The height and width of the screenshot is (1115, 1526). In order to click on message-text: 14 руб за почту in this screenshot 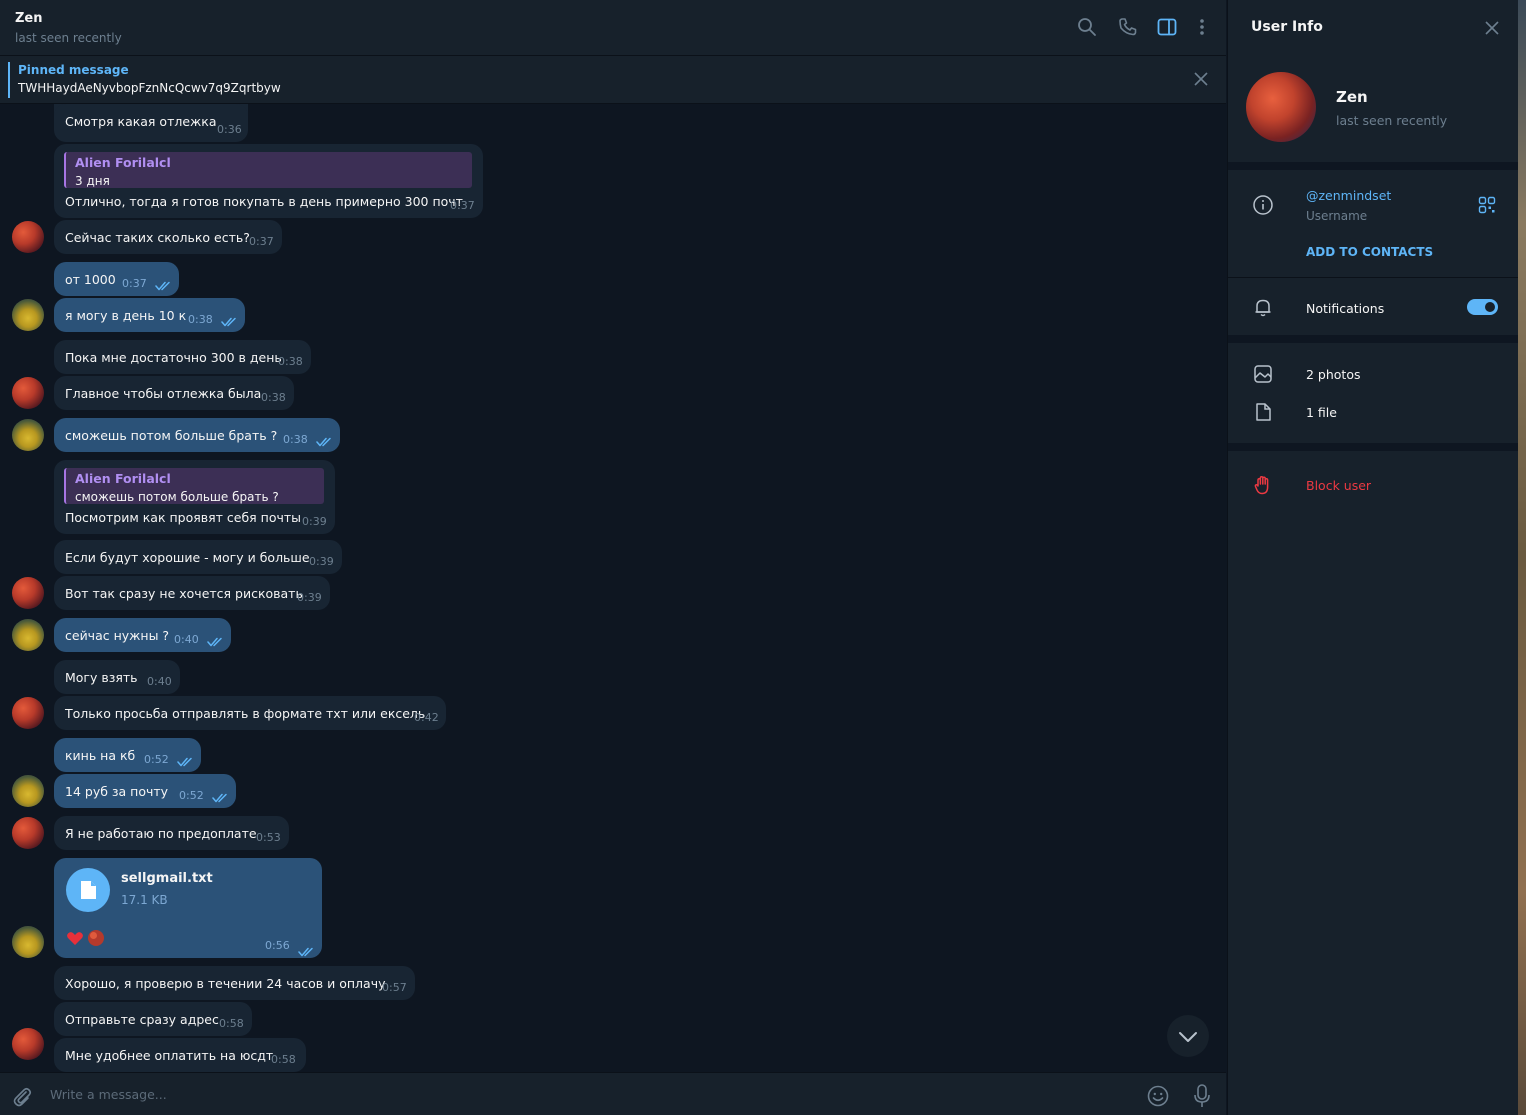, I will do `click(117, 791)`.